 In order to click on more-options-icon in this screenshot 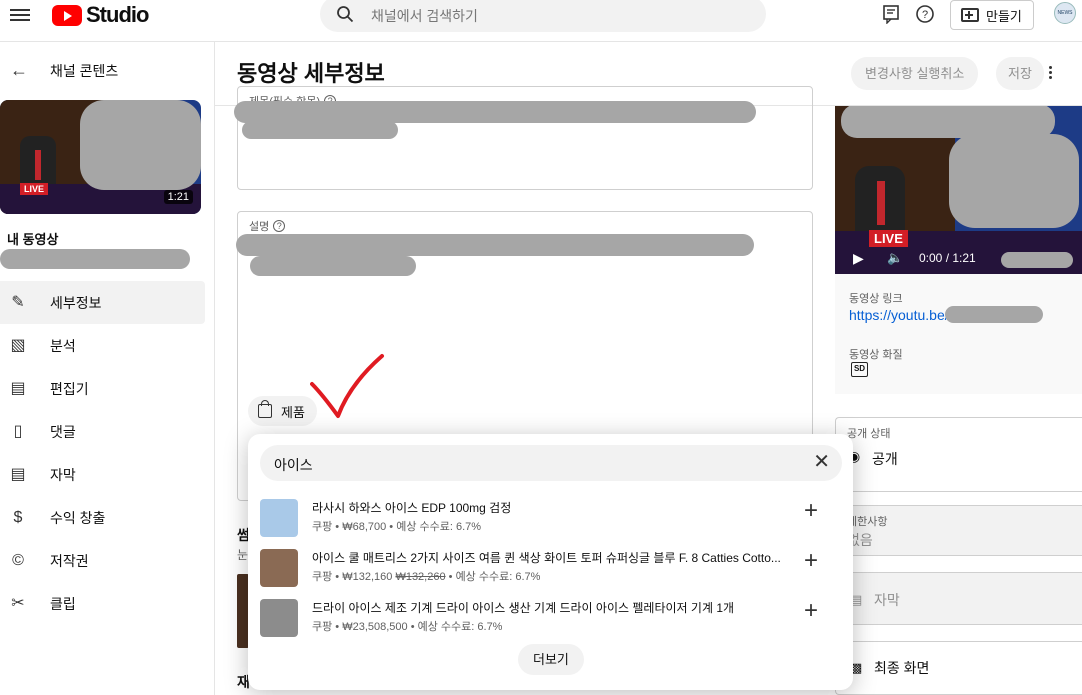, I will do `click(1051, 74)`.